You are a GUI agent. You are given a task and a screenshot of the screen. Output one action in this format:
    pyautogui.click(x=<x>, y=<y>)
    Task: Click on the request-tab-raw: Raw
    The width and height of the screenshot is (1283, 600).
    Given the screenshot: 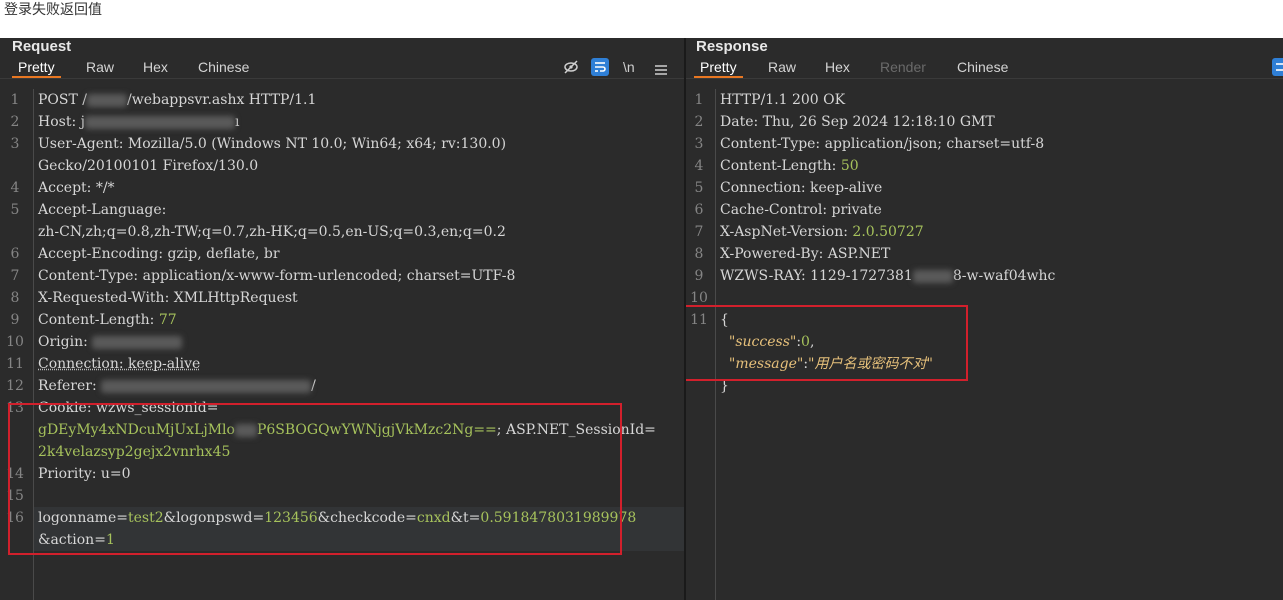 What is the action you would take?
    pyautogui.click(x=100, y=67)
    